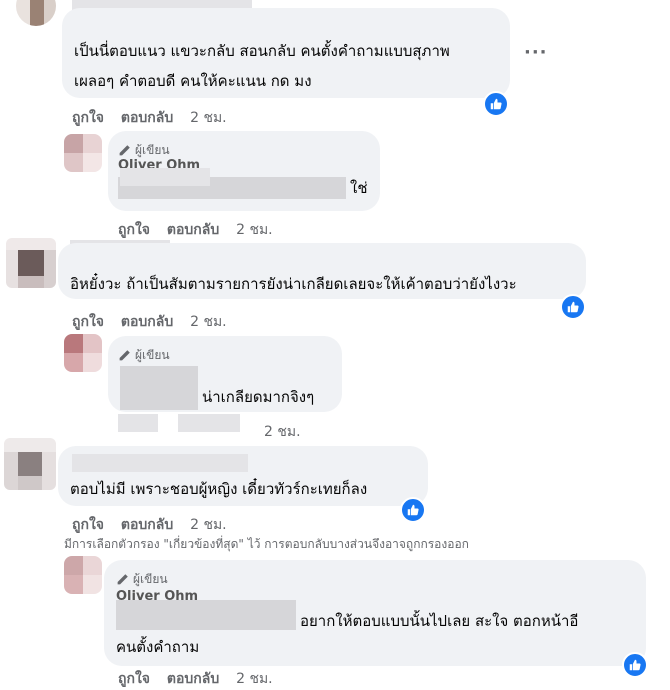 Image resolution: width=670 pixels, height=690 pixels. I want to click on comment-text: น่าเกลียดมากจิงๆ, so click(258, 397).